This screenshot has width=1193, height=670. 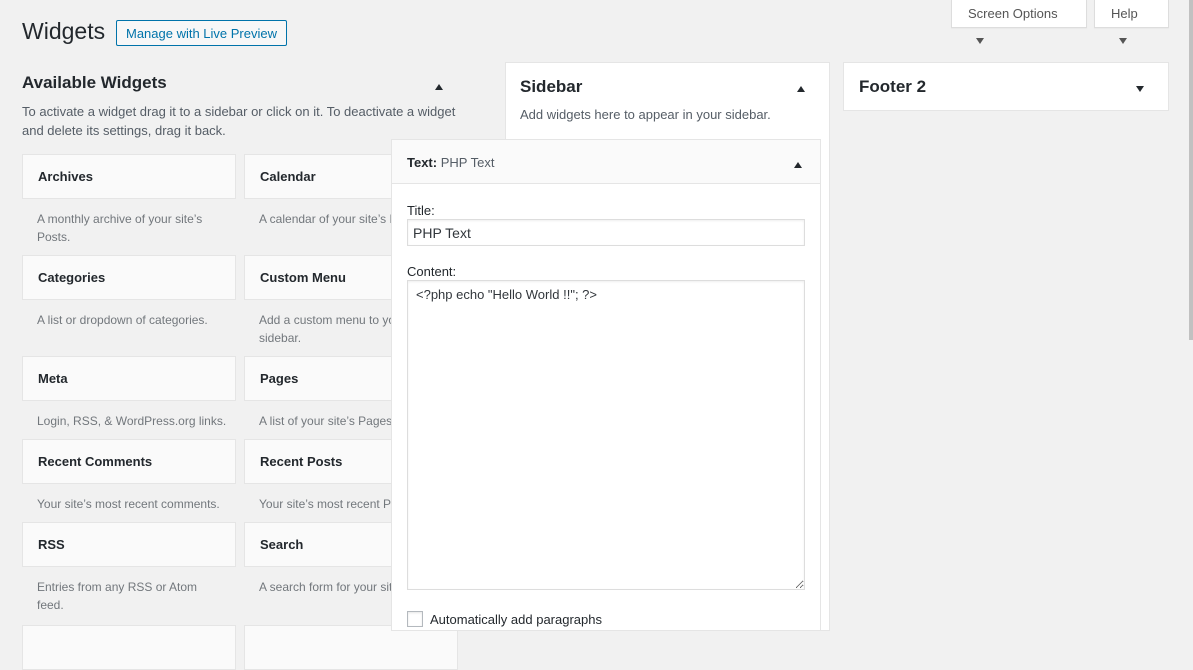 I want to click on widget-item: RSS, so click(x=129, y=544).